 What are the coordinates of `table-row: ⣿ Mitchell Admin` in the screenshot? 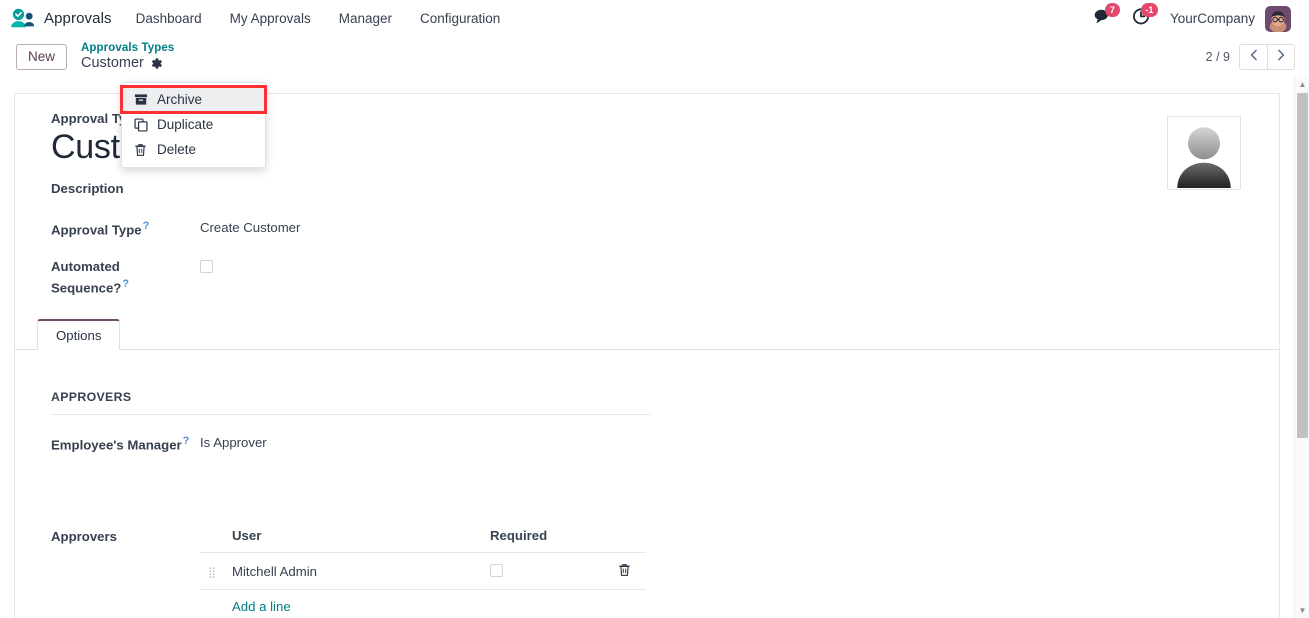 It's located at (423, 571).